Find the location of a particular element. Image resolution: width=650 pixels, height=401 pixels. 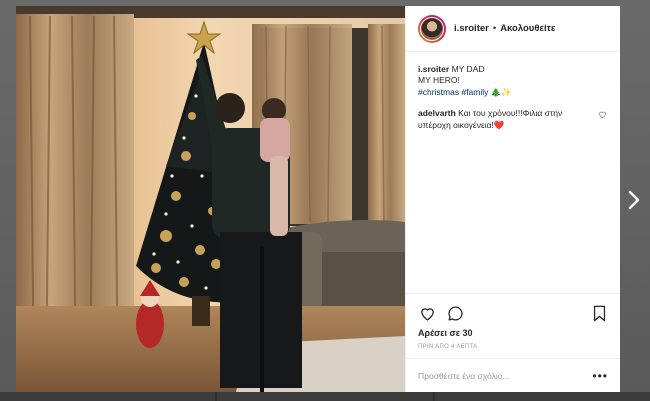

hashtag-family: #family is located at coordinates (474, 92).